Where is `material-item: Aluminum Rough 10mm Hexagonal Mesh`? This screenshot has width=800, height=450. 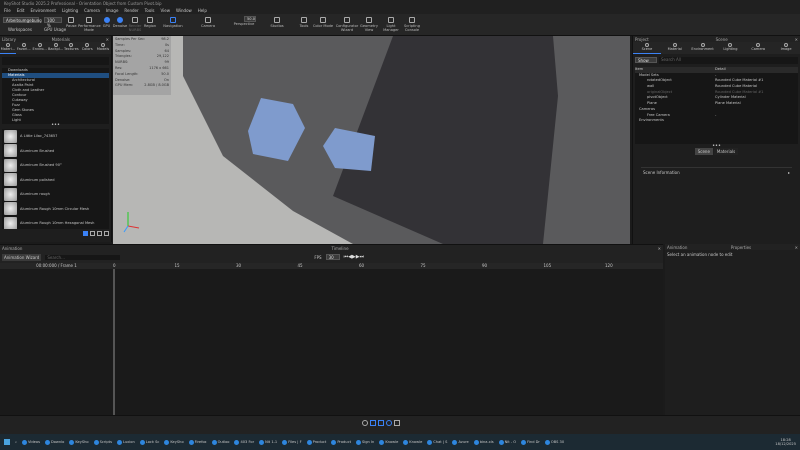 material-item: Aluminum Rough 10mm Hexagonal Mesh is located at coordinates (55, 222).